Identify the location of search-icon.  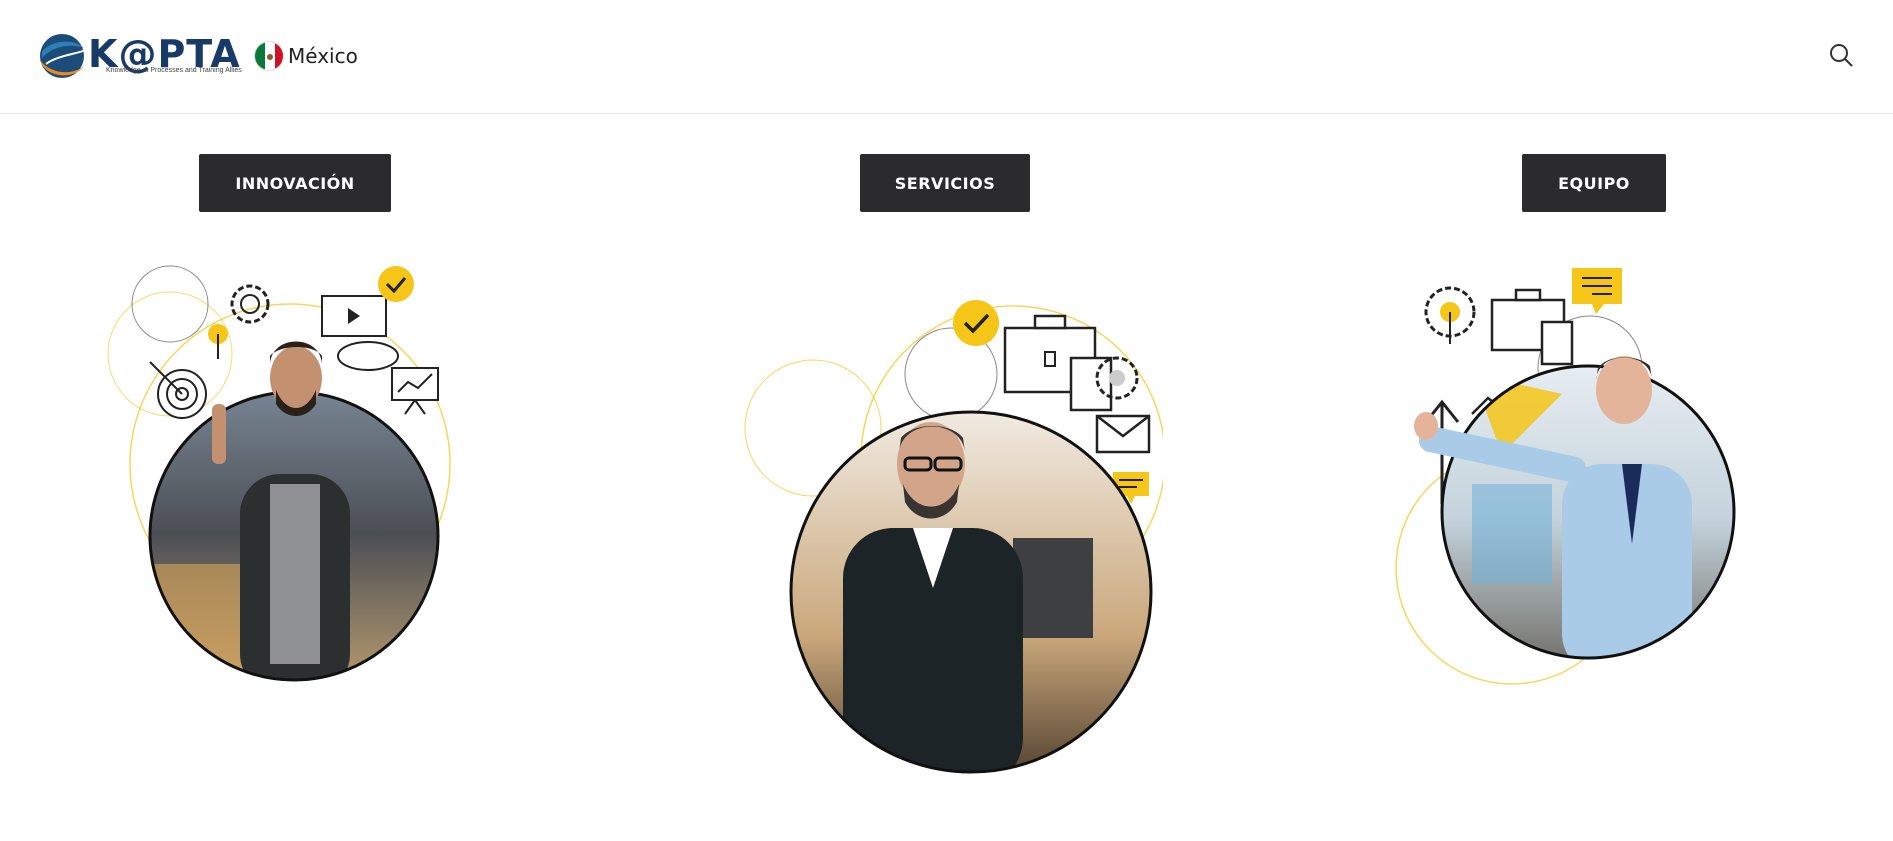
(1841, 55).